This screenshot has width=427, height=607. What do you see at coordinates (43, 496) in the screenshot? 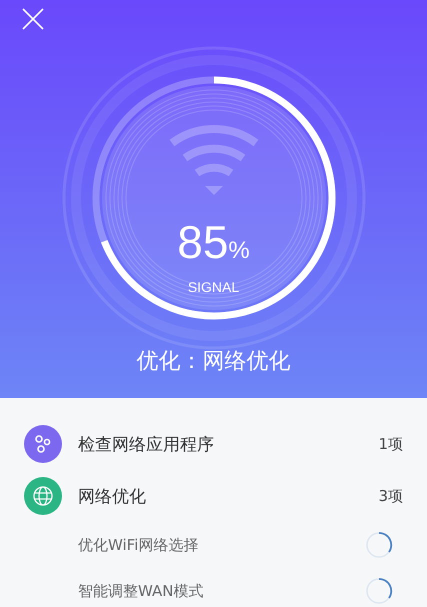
I see `globe-icon` at bounding box center [43, 496].